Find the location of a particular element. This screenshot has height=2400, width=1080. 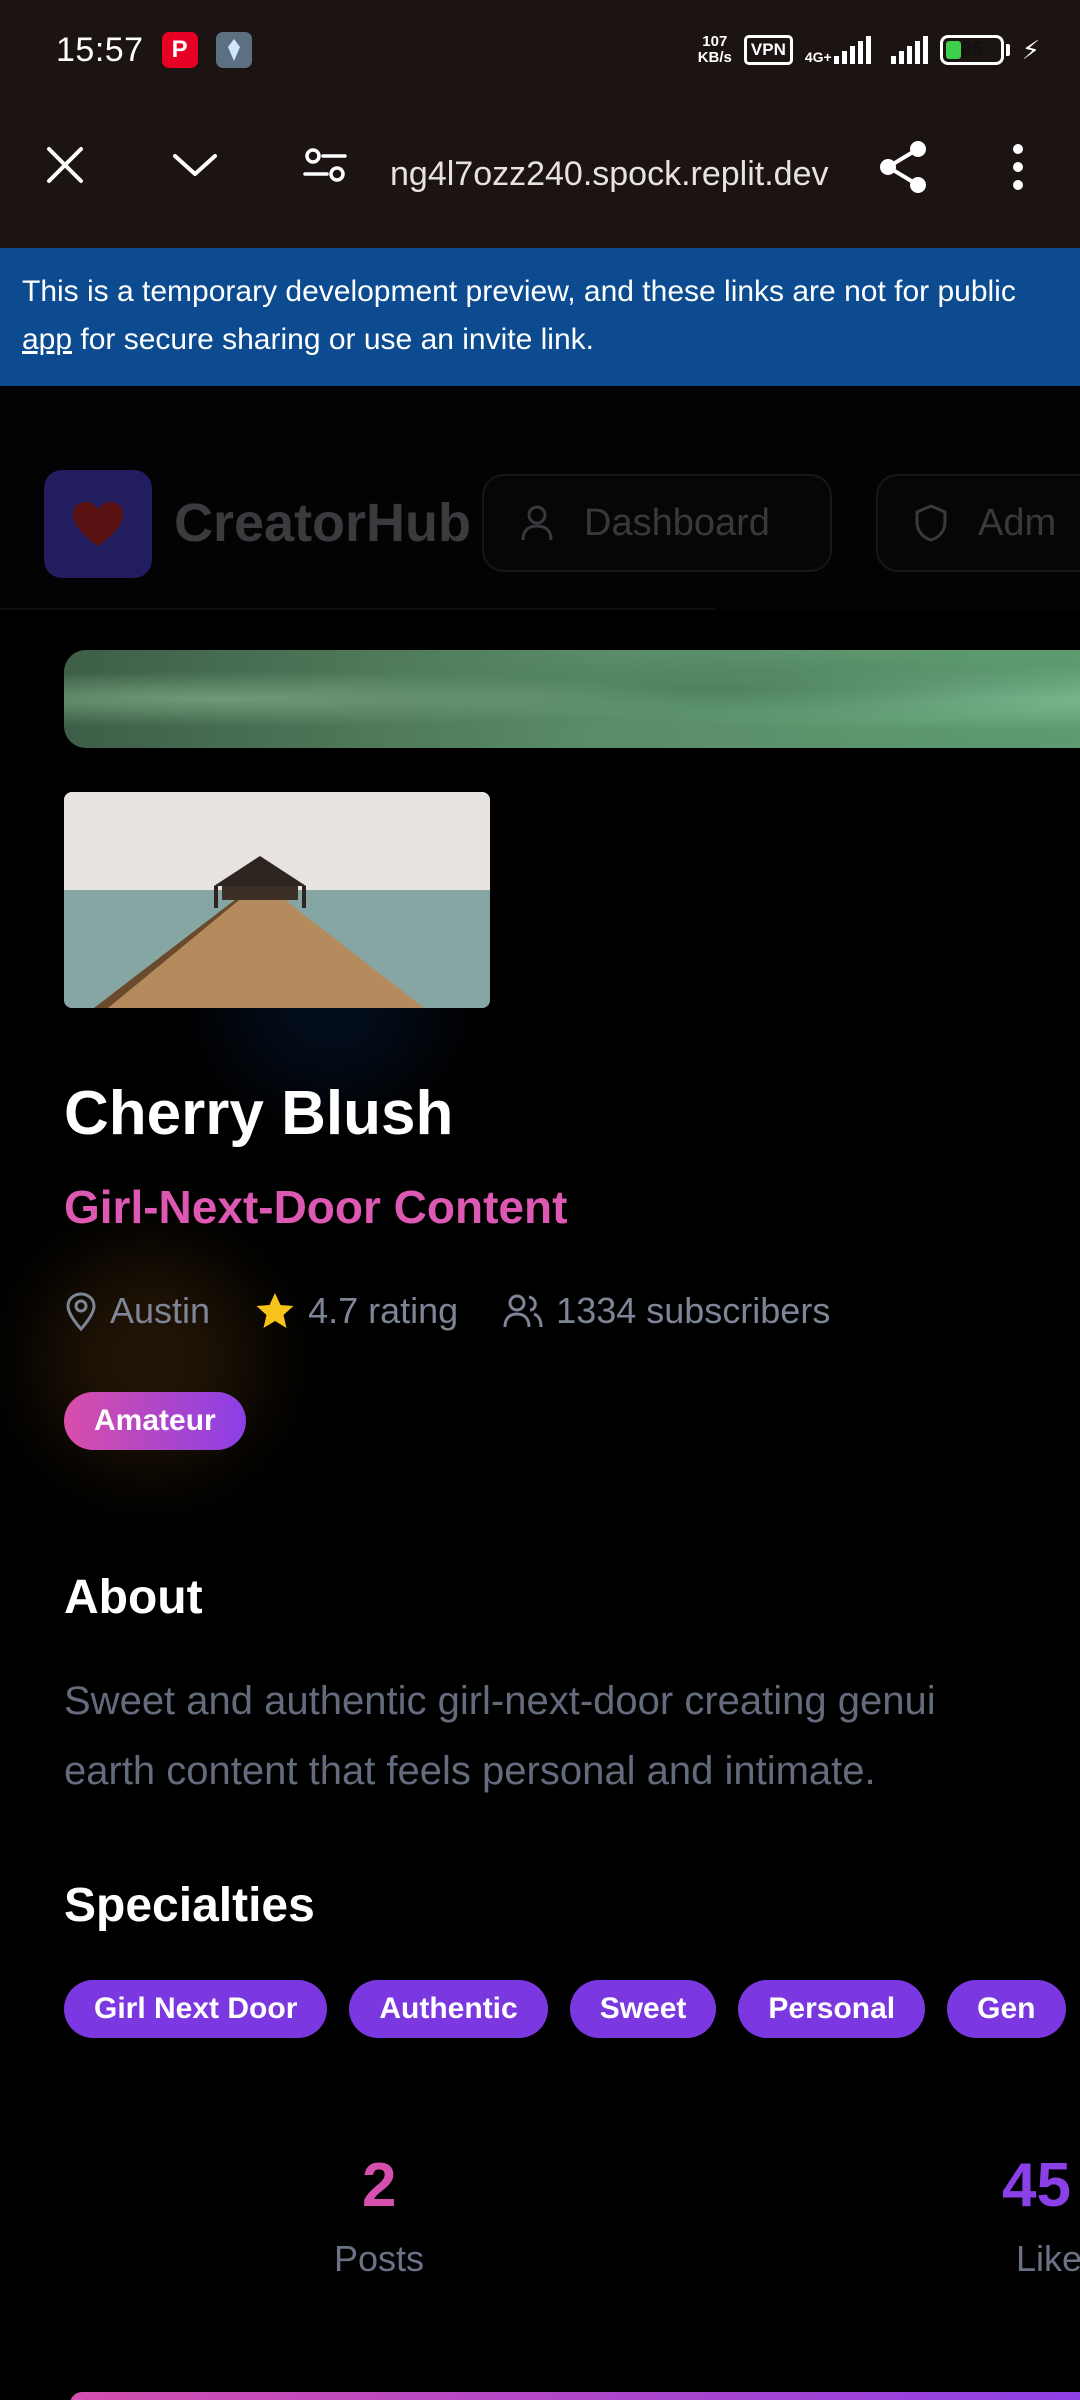

network-speed: 107 KB/s is located at coordinates (715, 50).